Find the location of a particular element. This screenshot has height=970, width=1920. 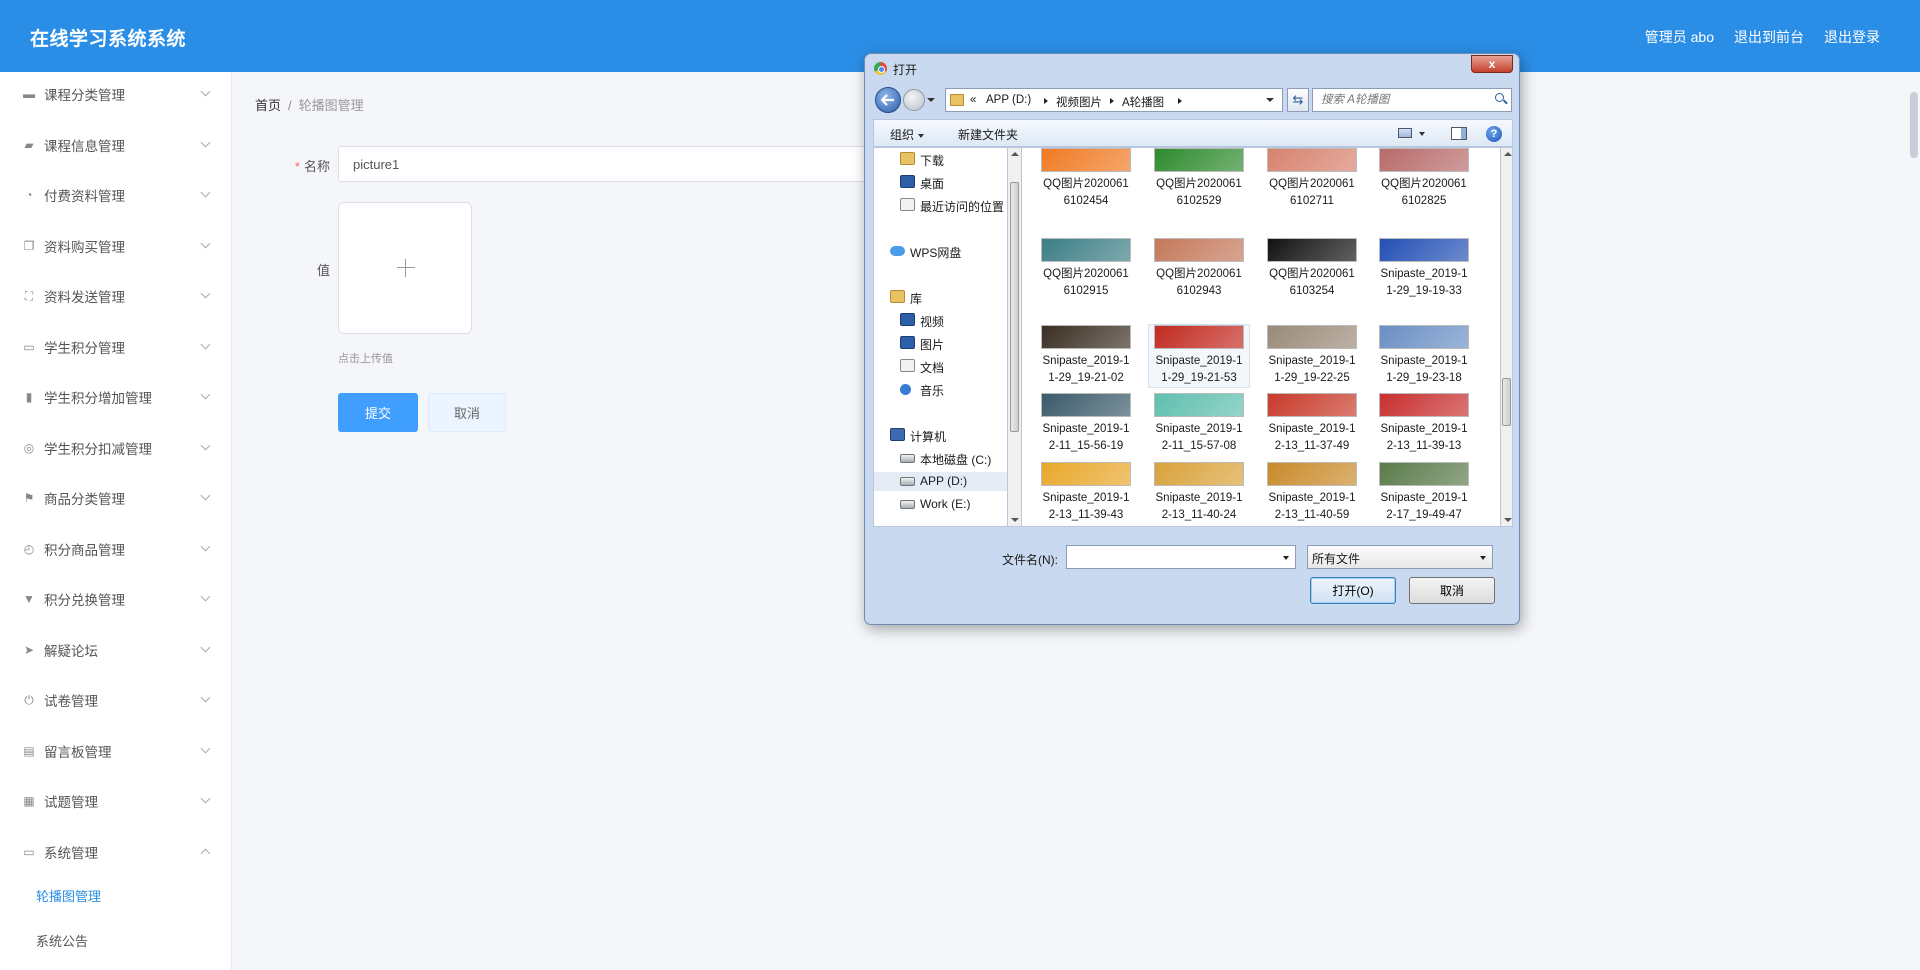

file-thumbnail-item: Snipaste_2019-11-29_19-21-02 is located at coordinates (1086, 356).